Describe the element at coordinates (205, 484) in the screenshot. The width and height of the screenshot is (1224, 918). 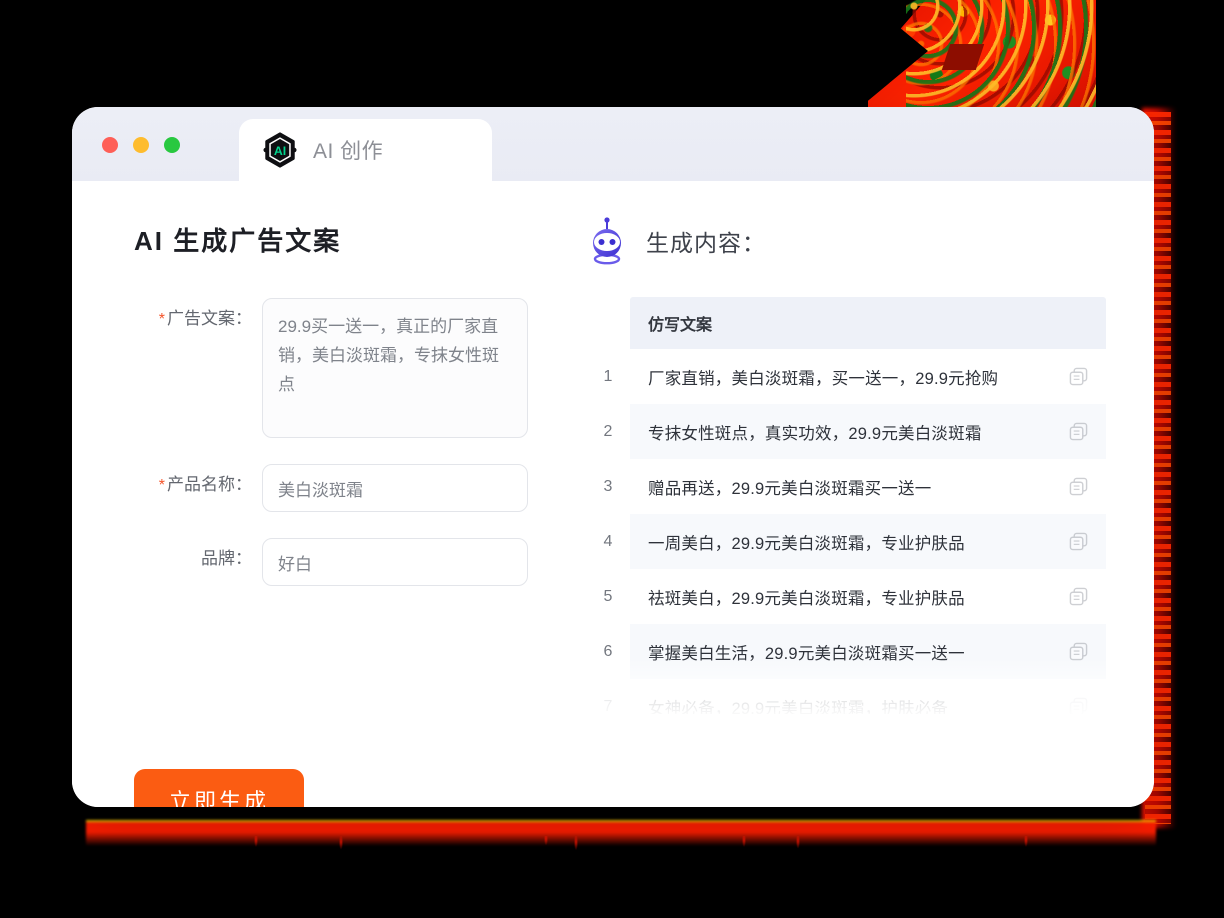
I see `field-product-name-label: * 产品名称：` at that location.